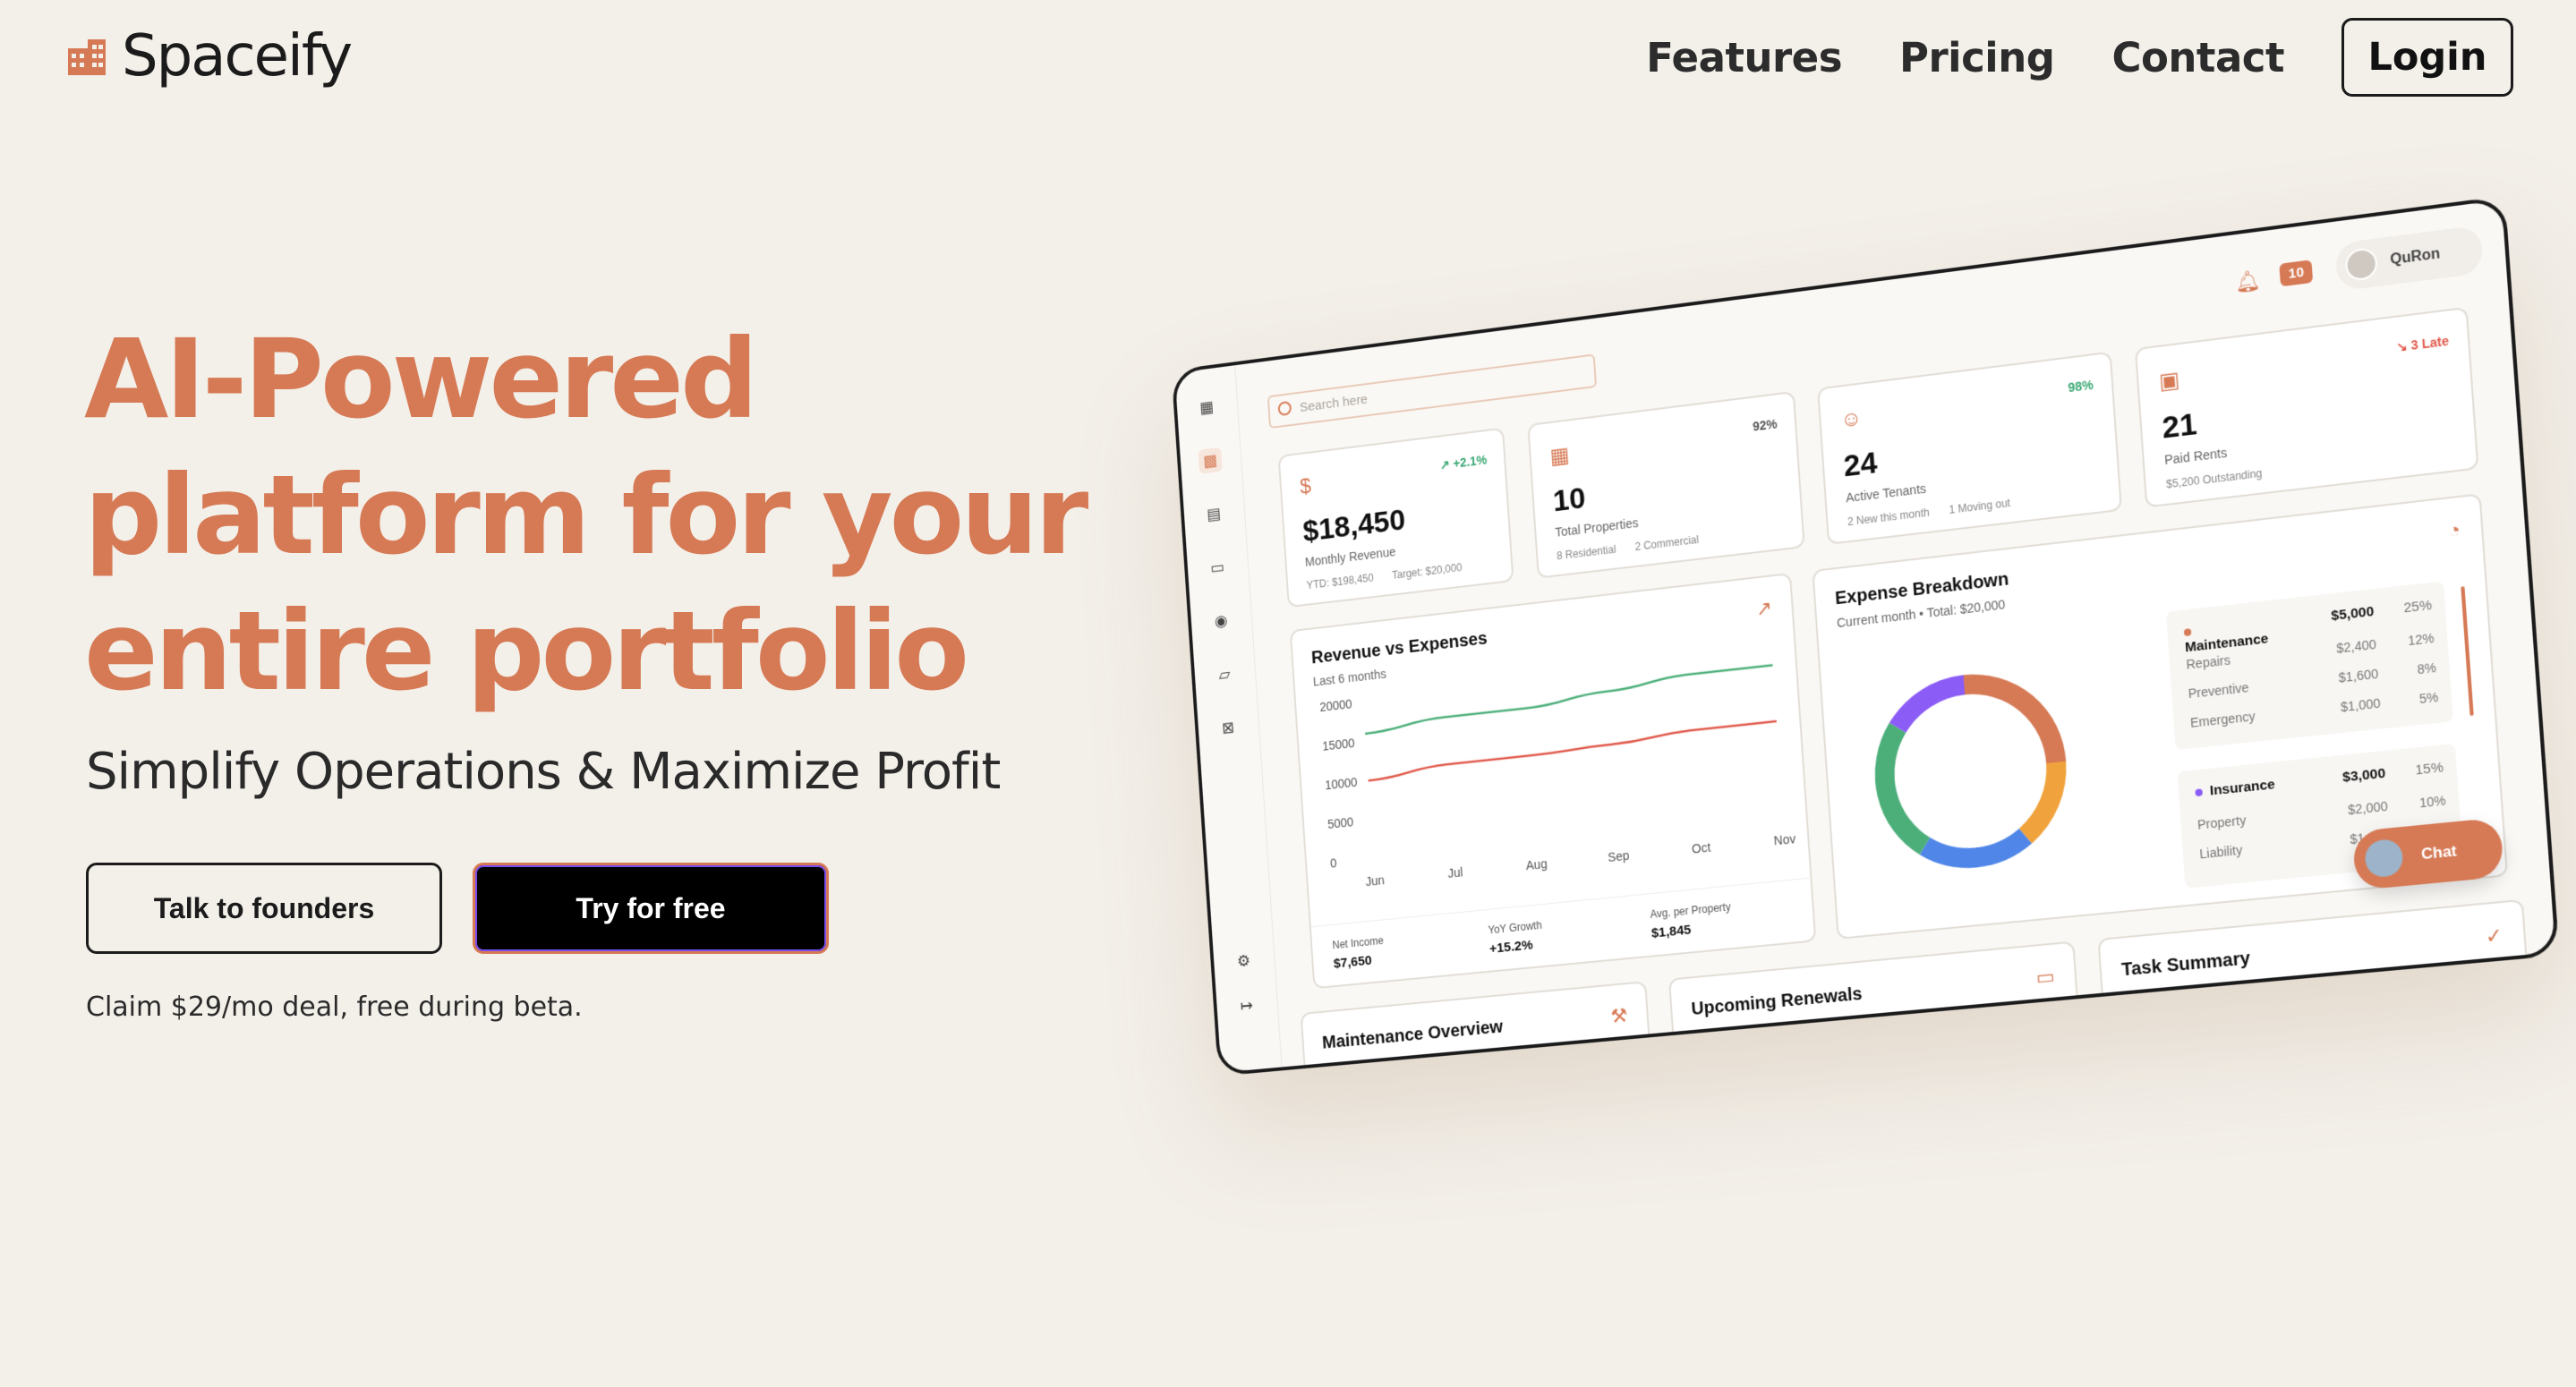 The width and height of the screenshot is (2576, 1387). I want to click on dashboard-sidebar: ▦ ▩ ▤ ▭ ◉ ▱ ⊠ ⚙ ↦, so click(1228, 719).